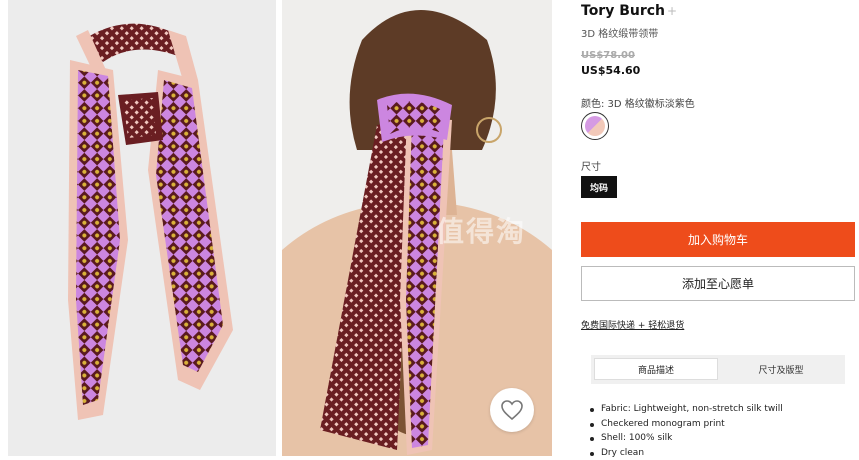 The image size is (859, 460). Describe the element at coordinates (623, 11) in the screenshot. I see `brand-label: Tory Burch` at that location.